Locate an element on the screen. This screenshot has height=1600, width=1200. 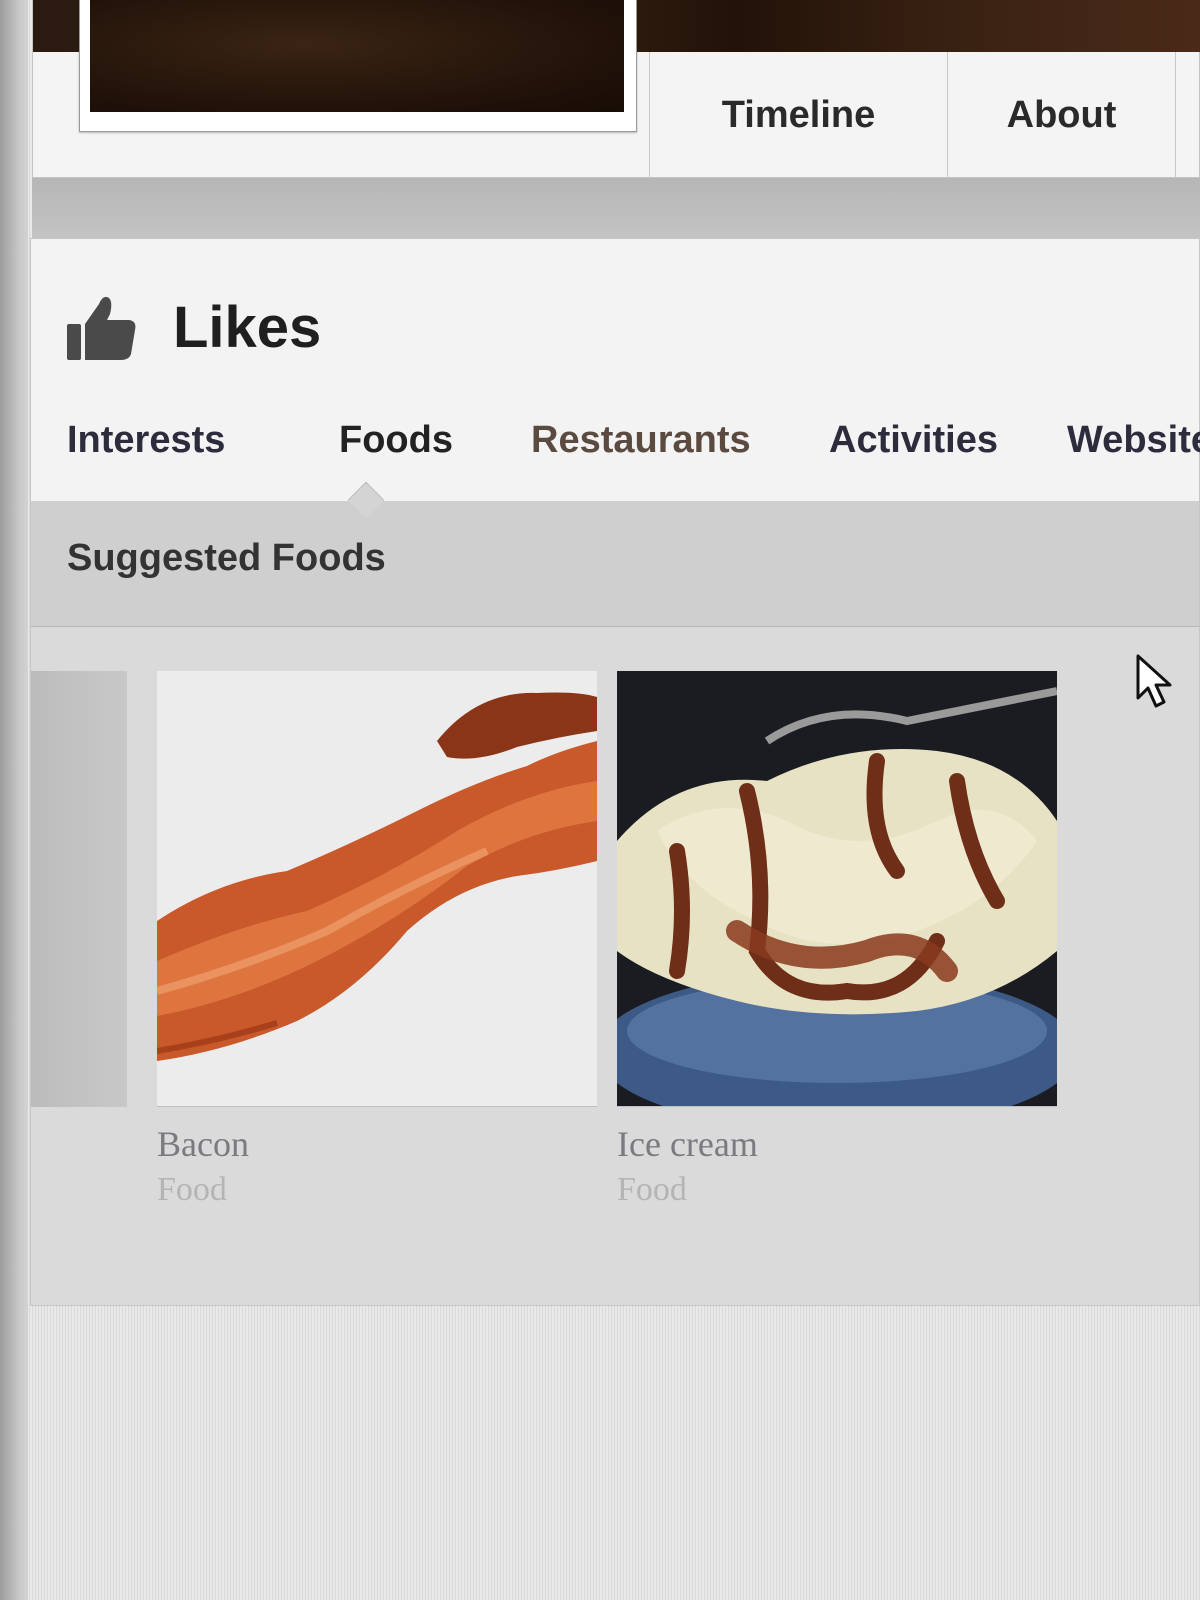
profile-picture is located at coordinates (357, 56).